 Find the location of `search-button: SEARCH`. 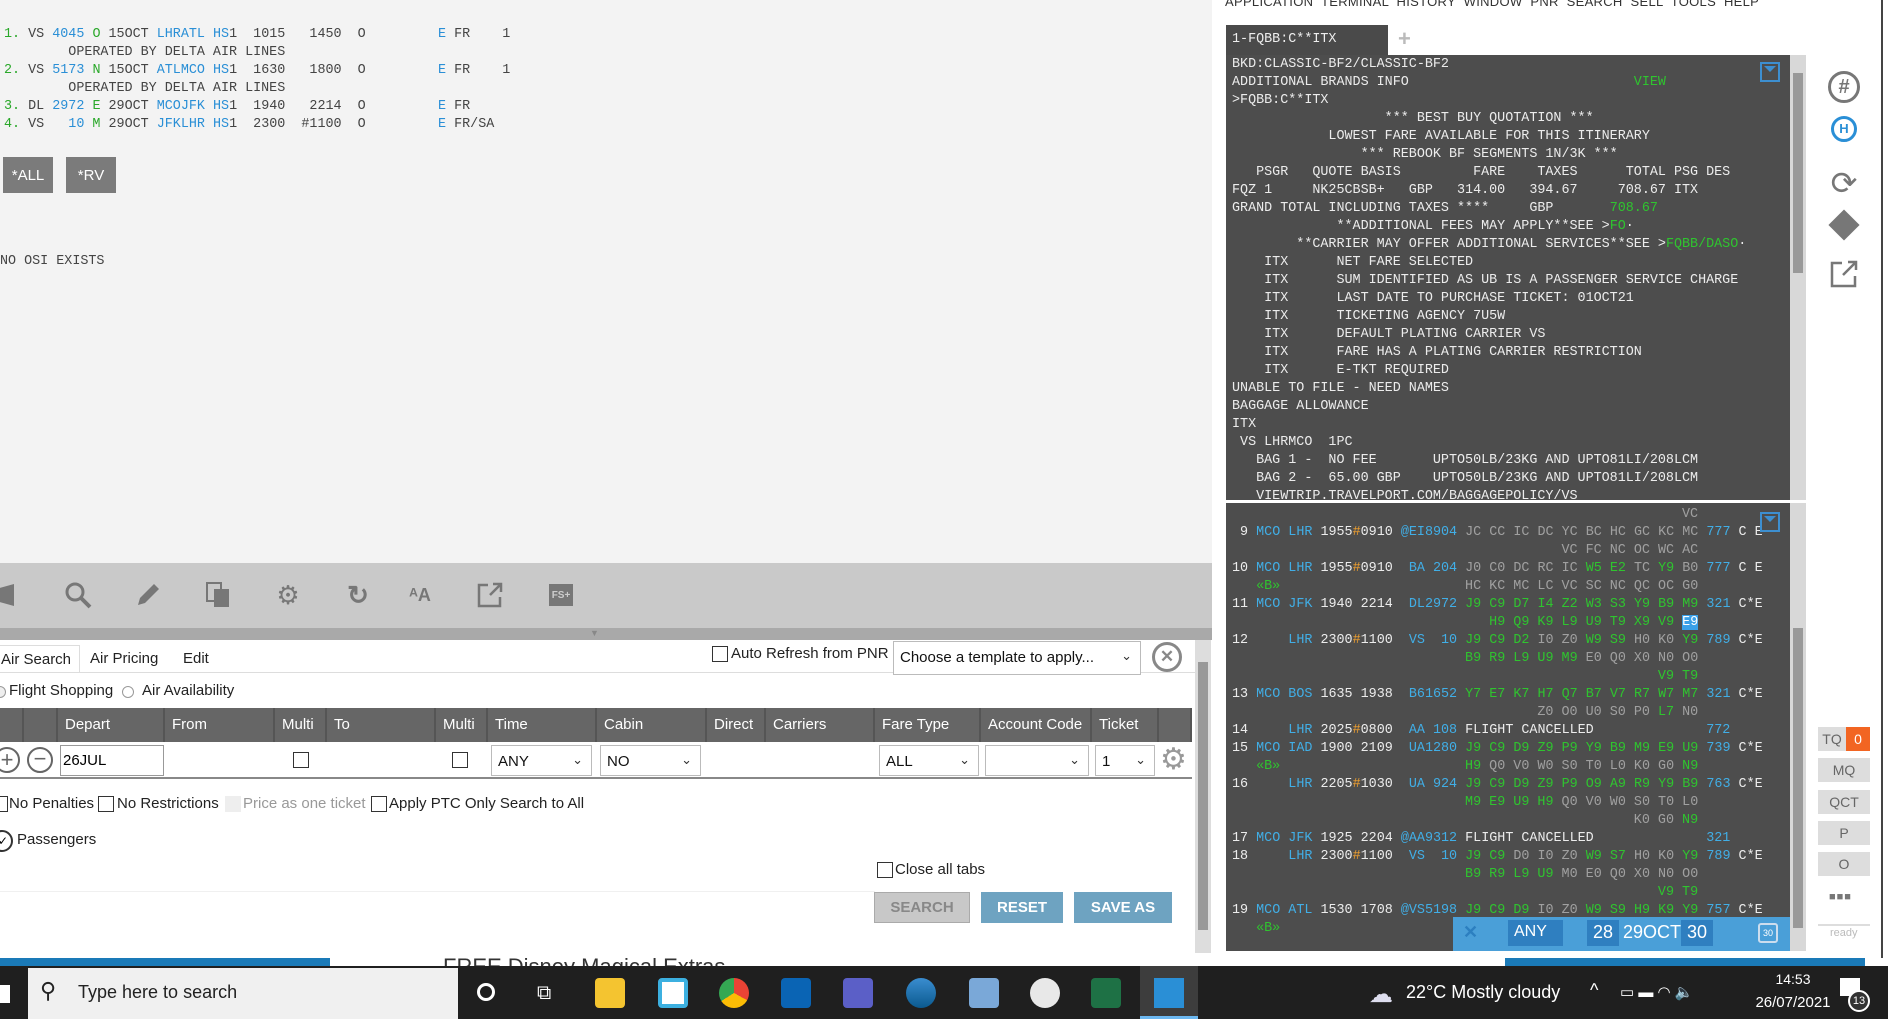

search-button: SEARCH is located at coordinates (922, 907).